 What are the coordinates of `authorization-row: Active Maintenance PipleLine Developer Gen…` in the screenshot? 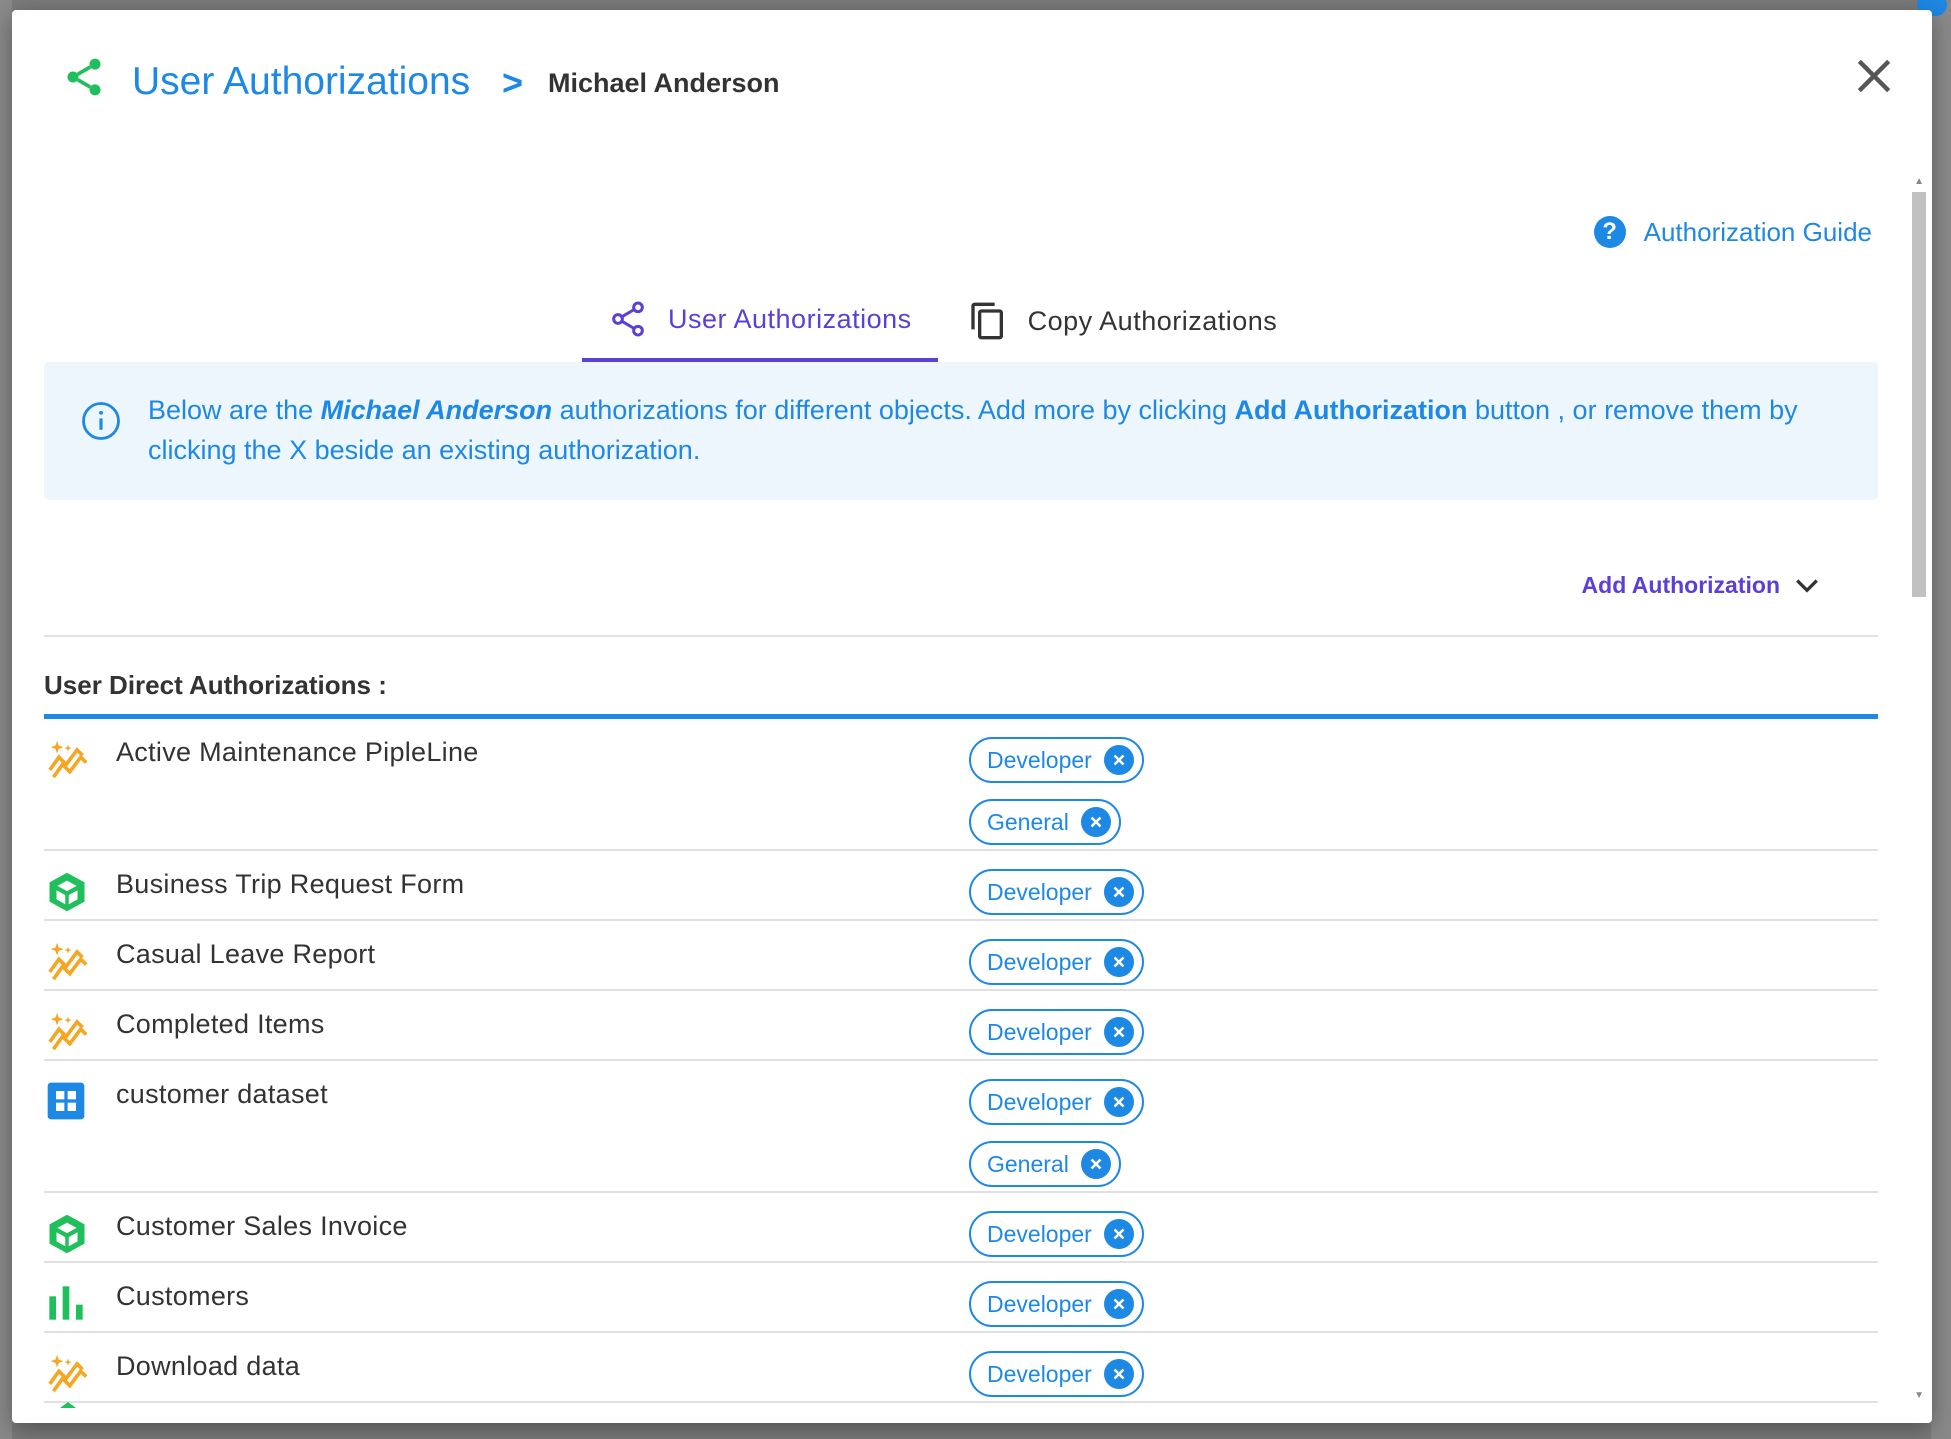 It's located at (961, 785).